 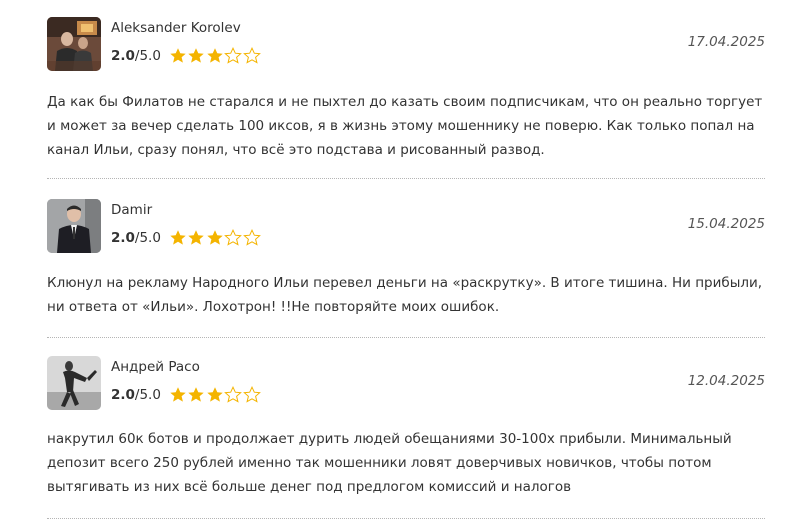 I want to click on author-name: Андрей Pacо, so click(x=155, y=367).